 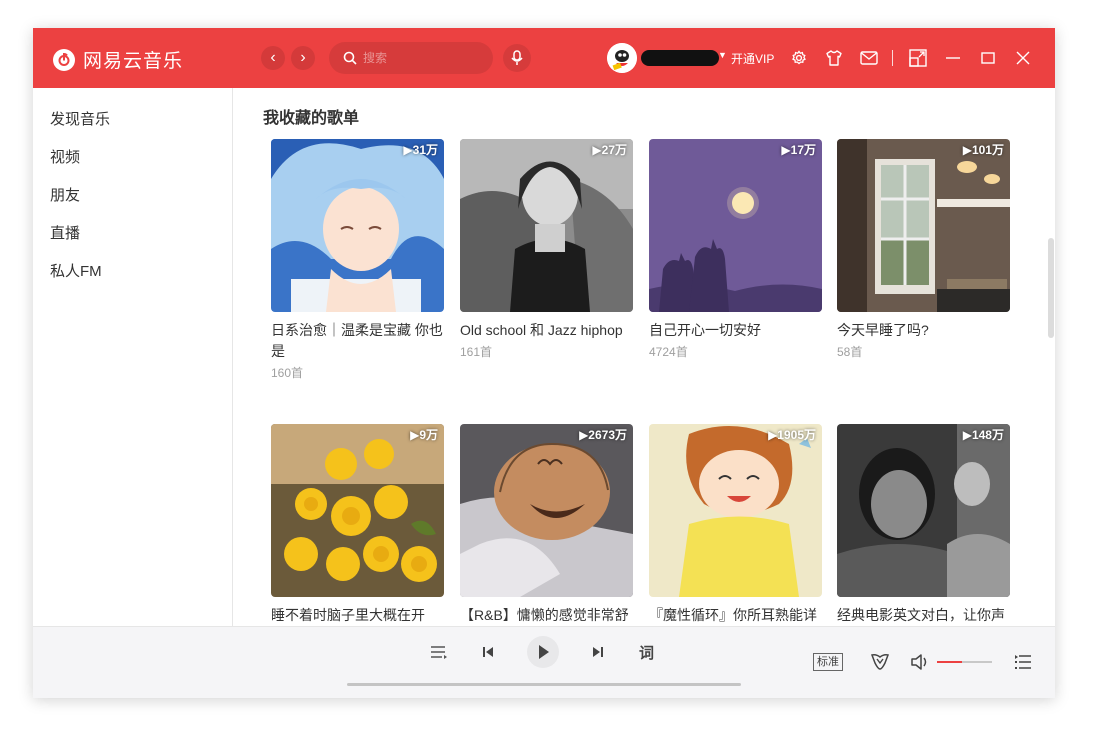 I want to click on playlist-cover: ▶101万, so click(x=923, y=225).